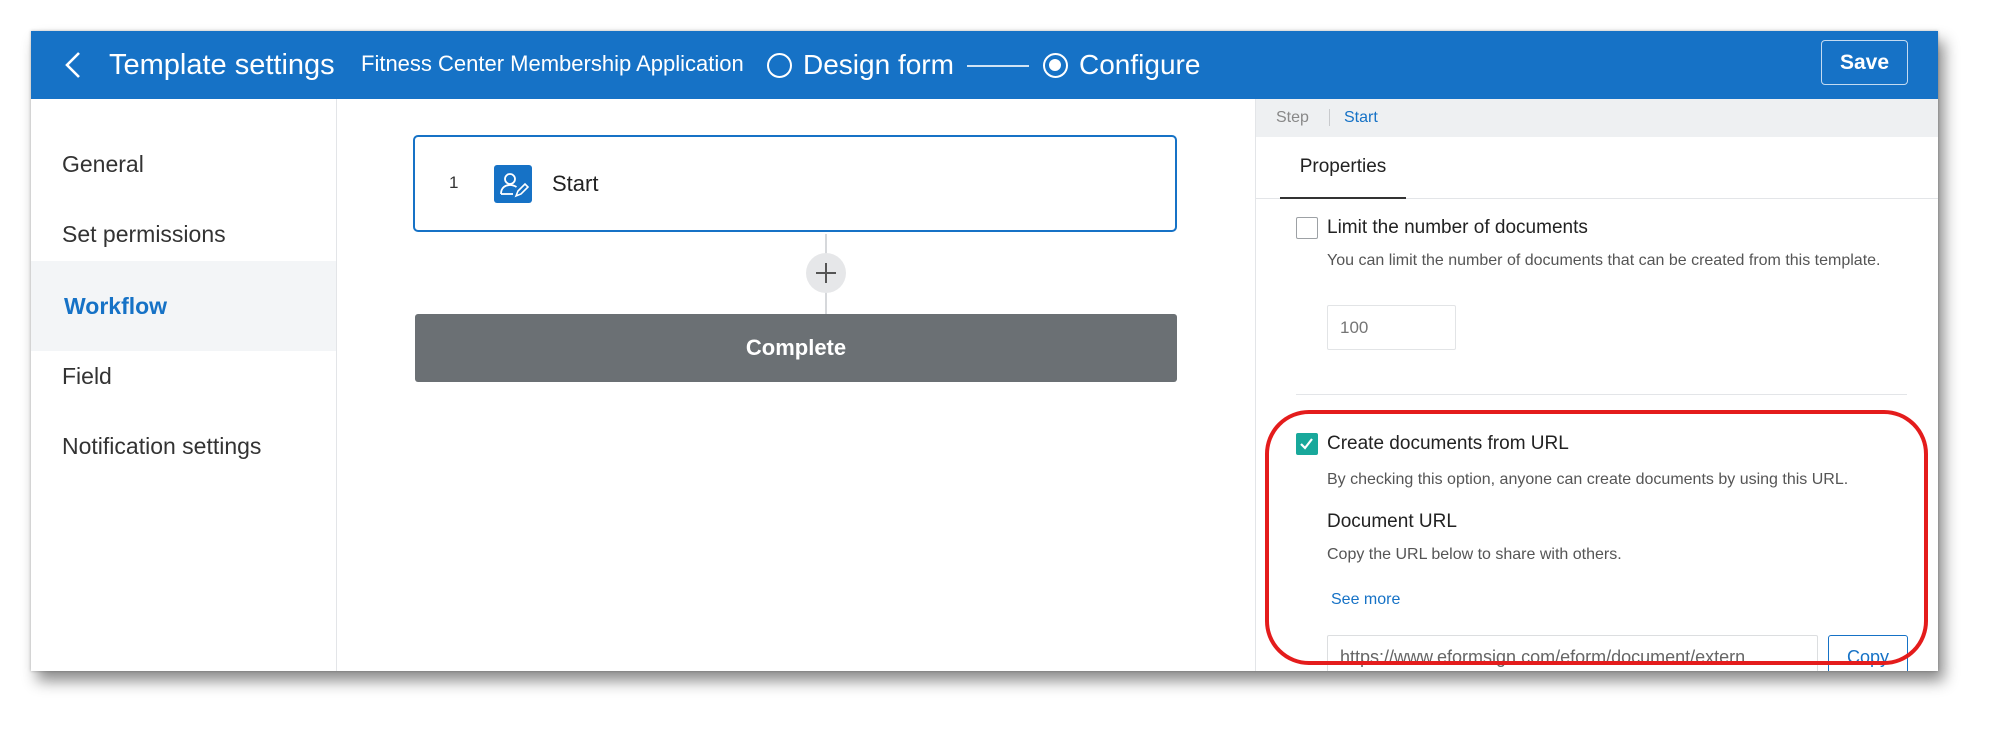 The image size is (2000, 733). I want to click on plus-icon, so click(826, 273).